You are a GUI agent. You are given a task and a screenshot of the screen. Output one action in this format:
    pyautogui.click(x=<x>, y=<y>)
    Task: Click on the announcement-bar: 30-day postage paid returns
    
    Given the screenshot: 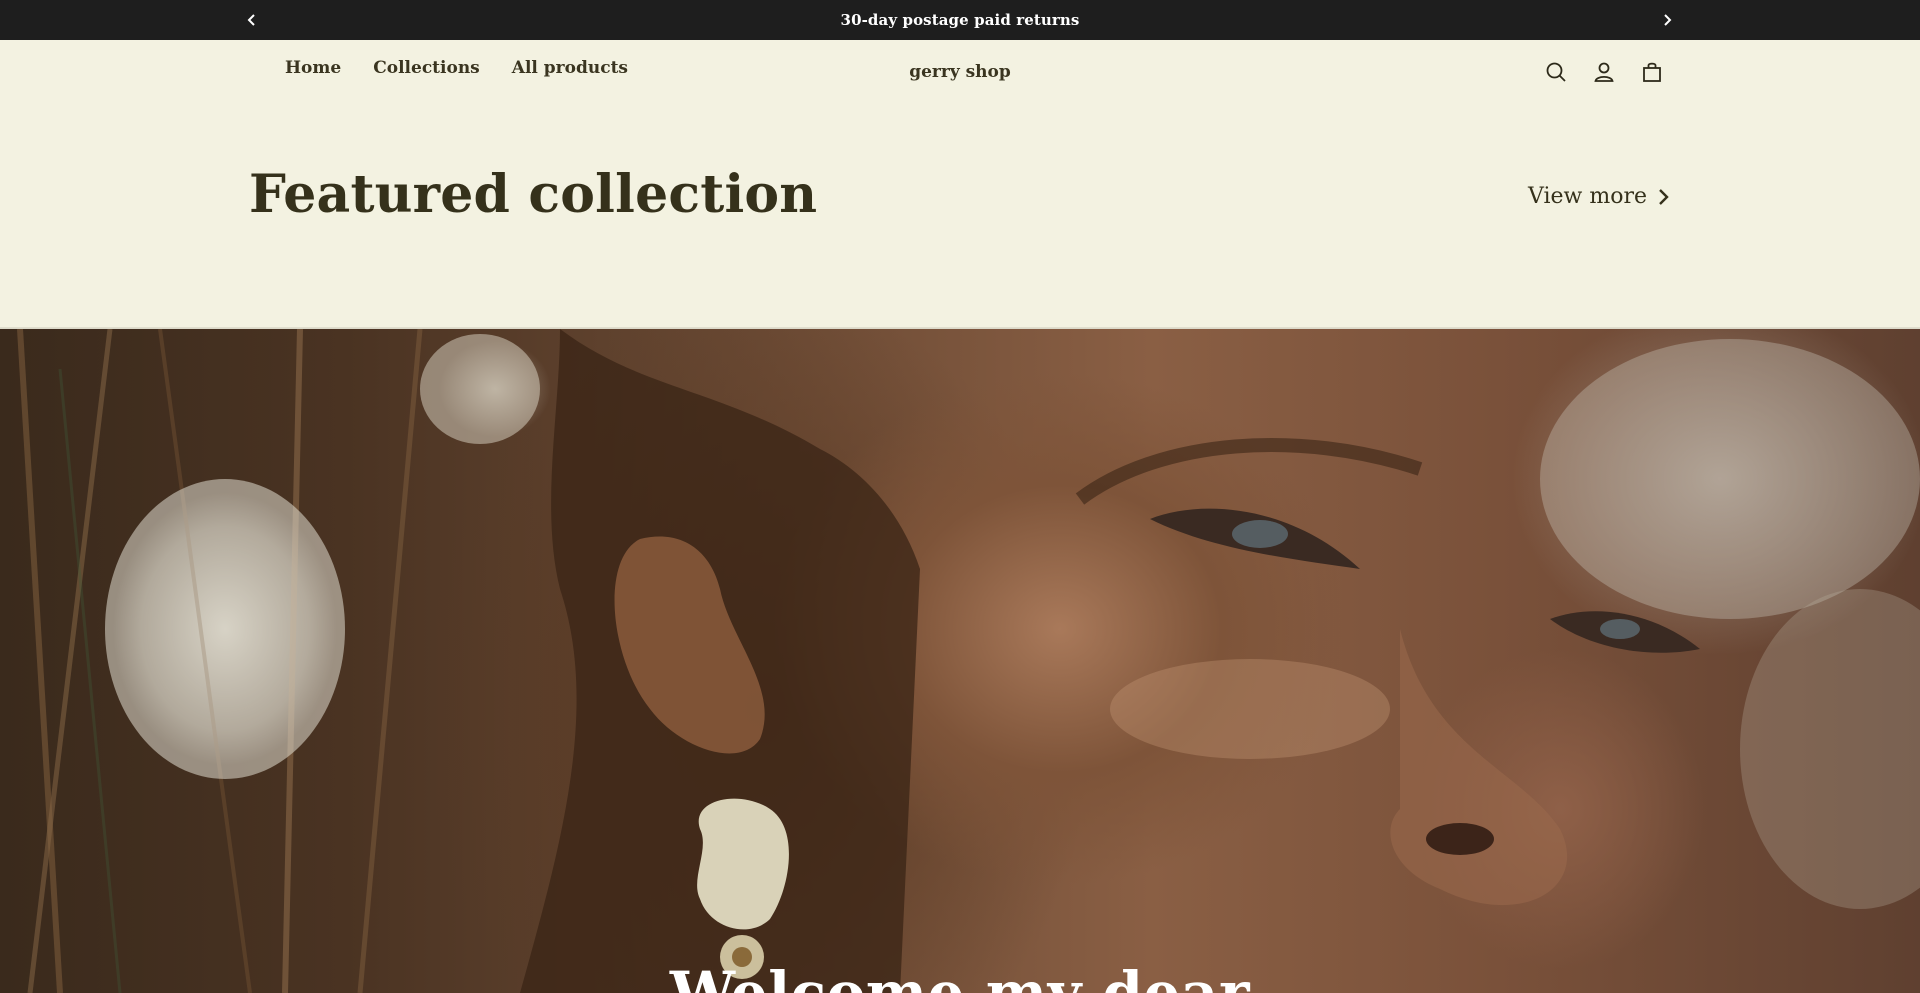 What is the action you would take?
    pyautogui.click(x=960, y=20)
    